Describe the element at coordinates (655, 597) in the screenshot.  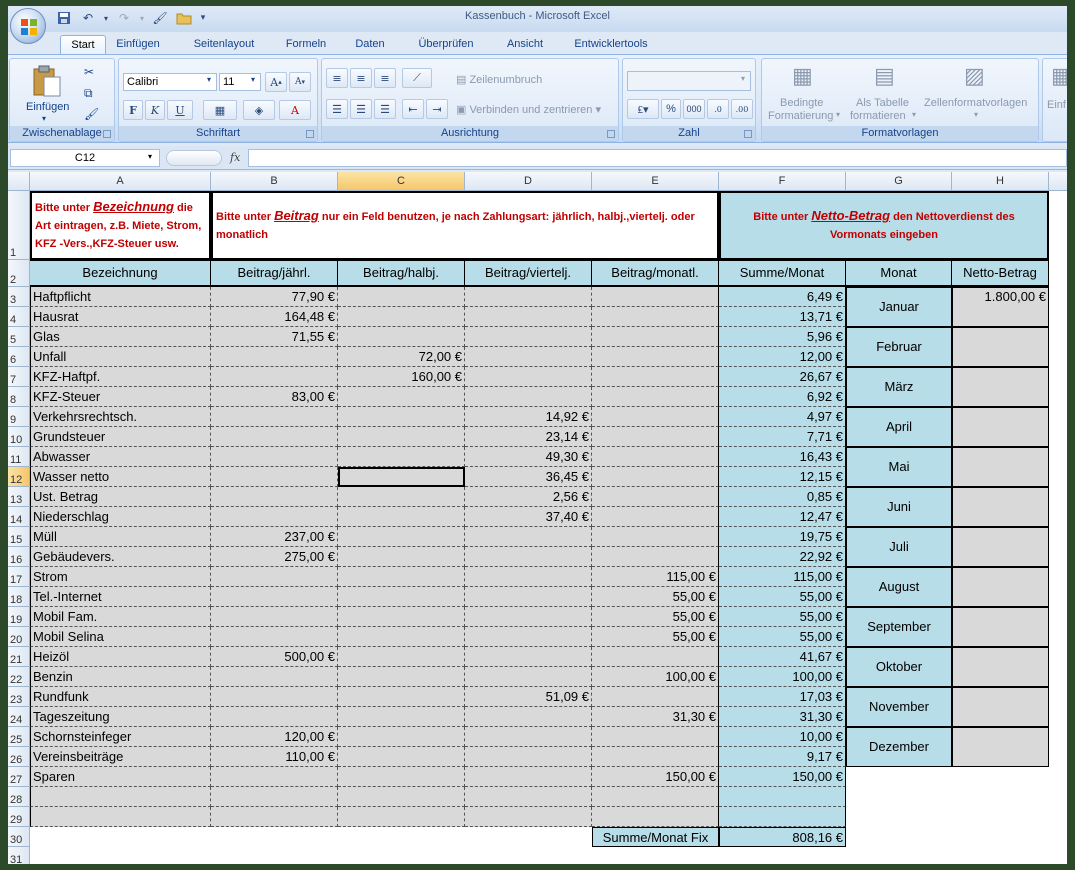
I see `cell-e18: 55,00 €` at that location.